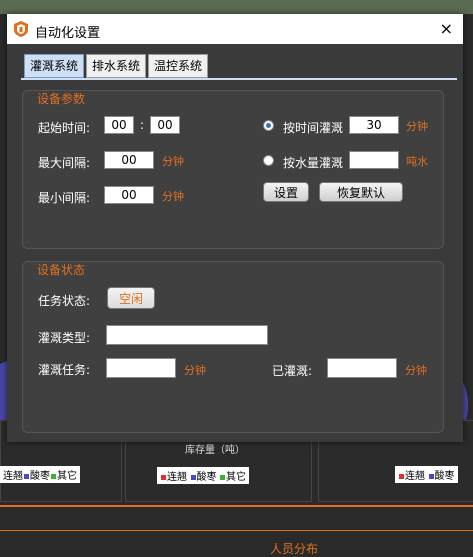  I want to click on start-time-label: 起始时间:, so click(64, 128).